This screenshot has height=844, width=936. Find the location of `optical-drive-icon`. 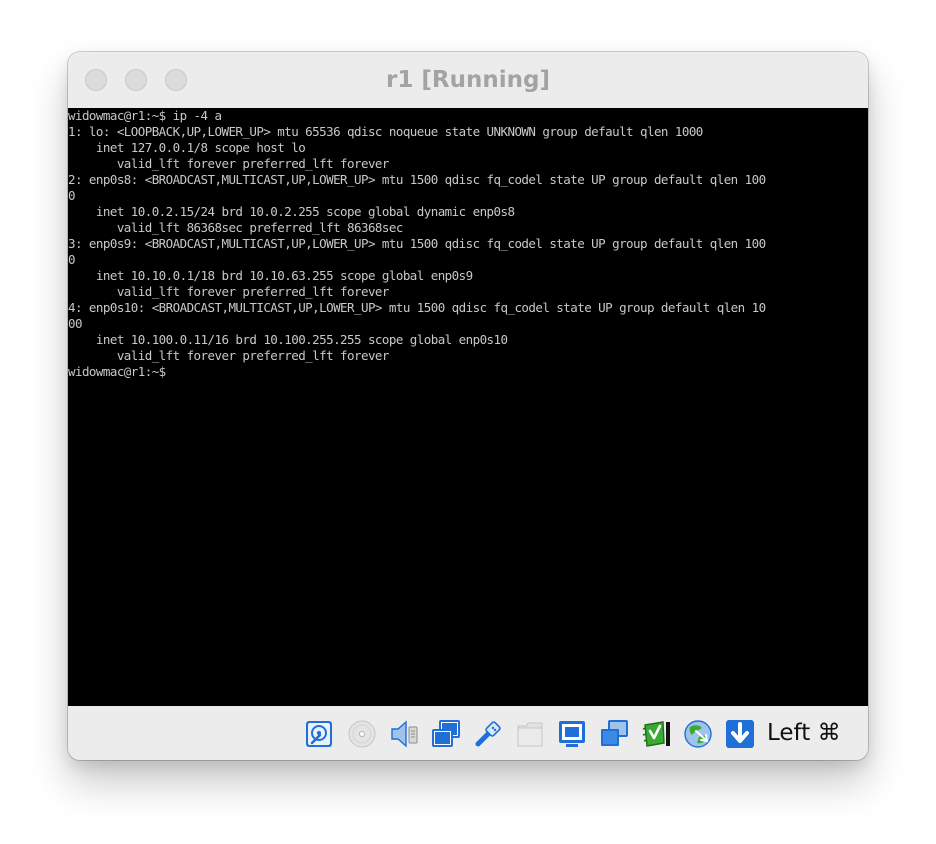

optical-drive-icon is located at coordinates (362, 734).